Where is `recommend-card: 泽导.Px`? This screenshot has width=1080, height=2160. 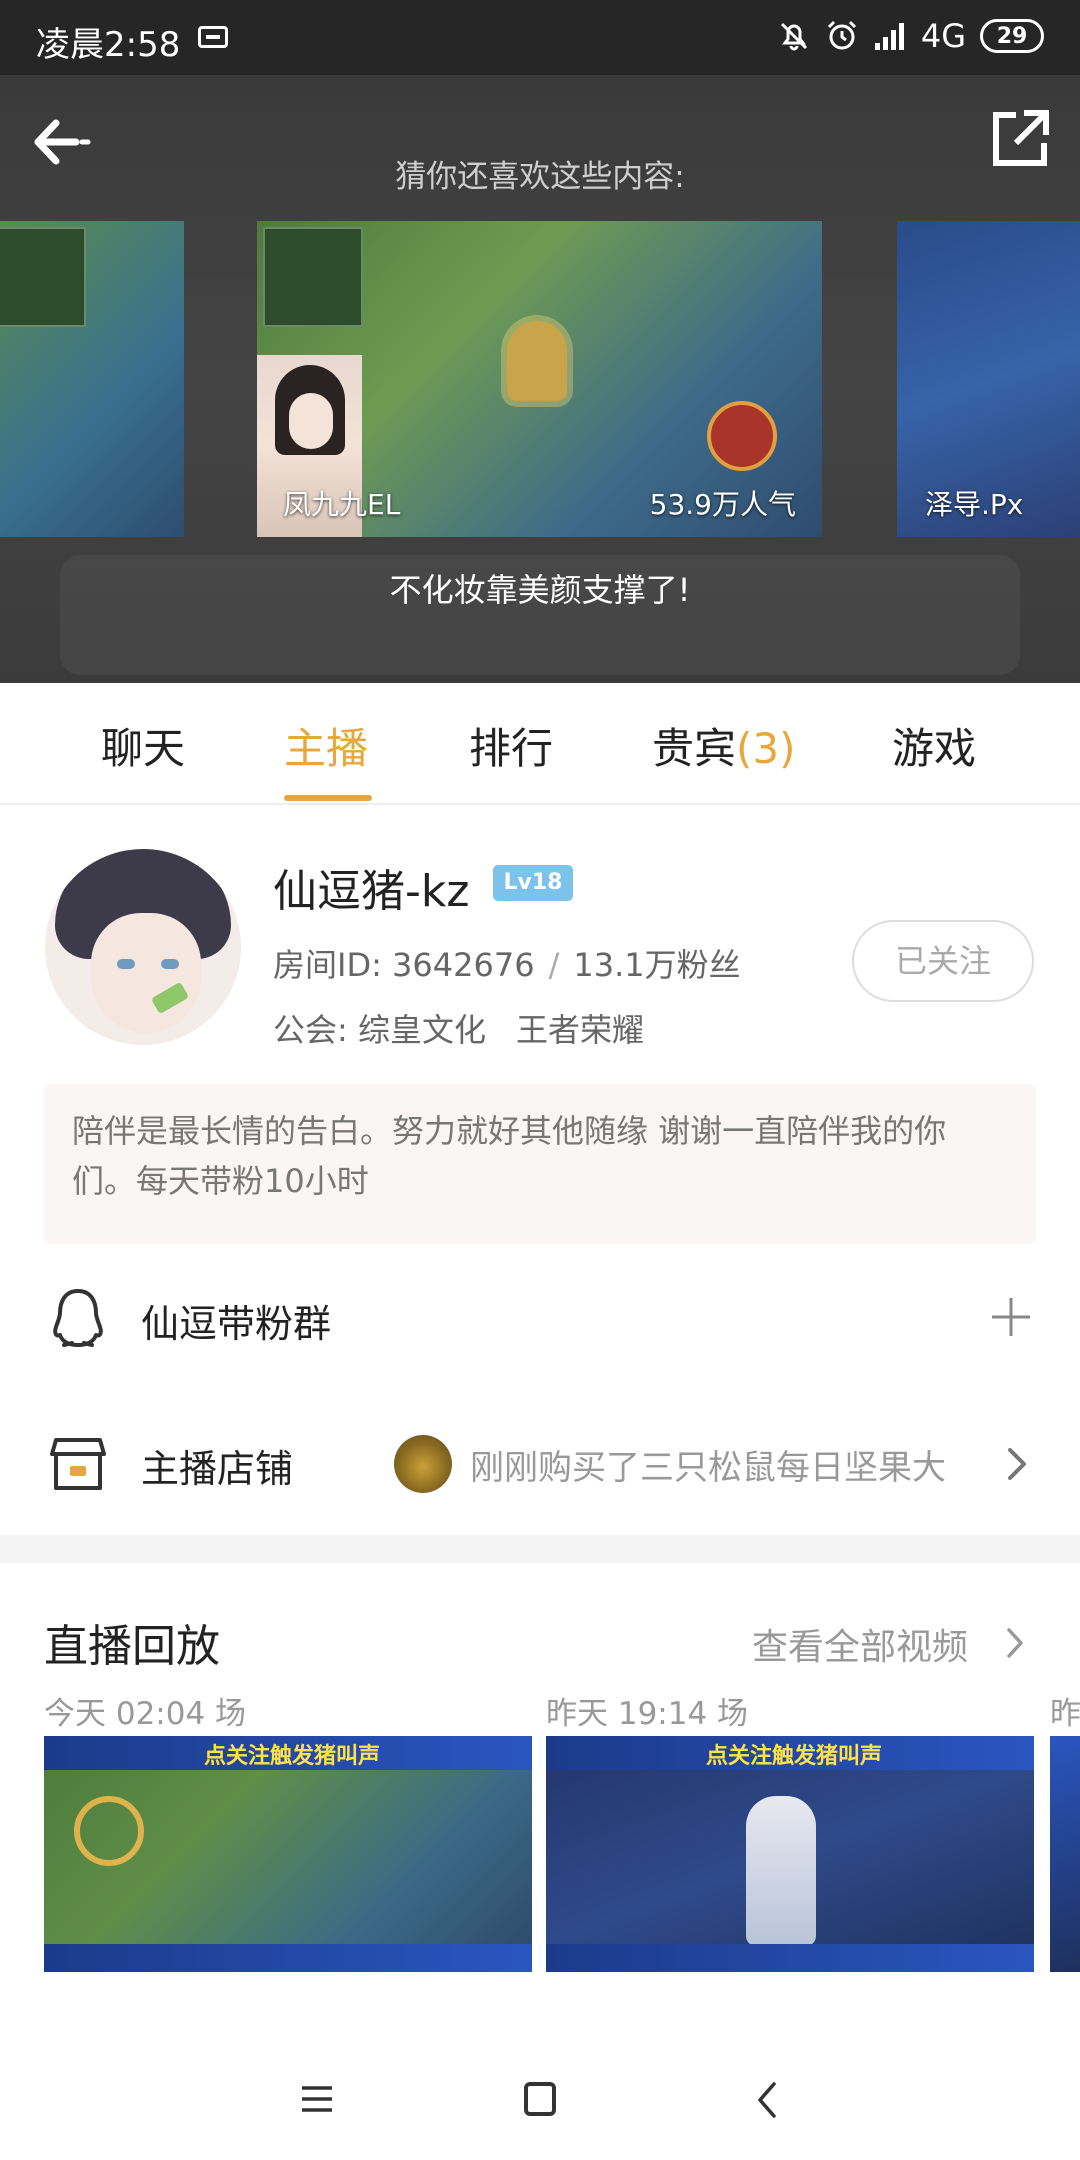 recommend-card: 泽导.Px is located at coordinates (988, 379).